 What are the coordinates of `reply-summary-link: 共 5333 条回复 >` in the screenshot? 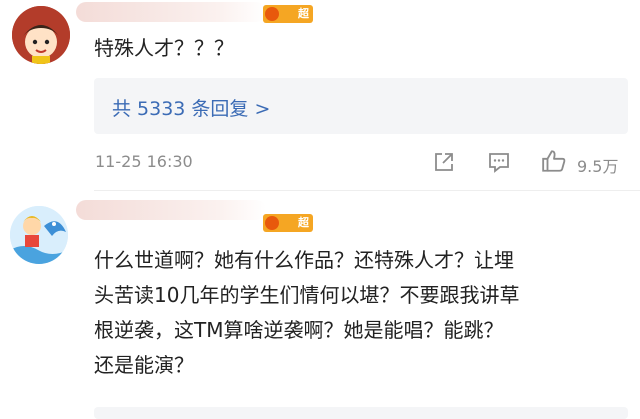 It's located at (191, 107).